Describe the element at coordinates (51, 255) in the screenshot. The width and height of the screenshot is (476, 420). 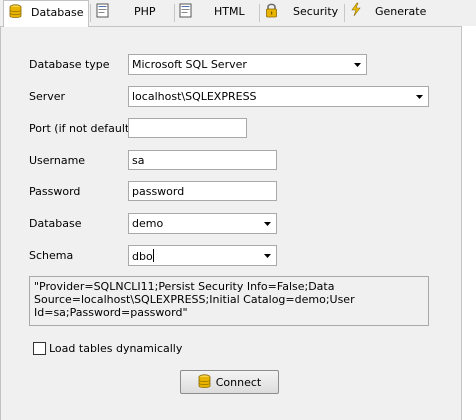
I see `schema-label: Schema` at that location.